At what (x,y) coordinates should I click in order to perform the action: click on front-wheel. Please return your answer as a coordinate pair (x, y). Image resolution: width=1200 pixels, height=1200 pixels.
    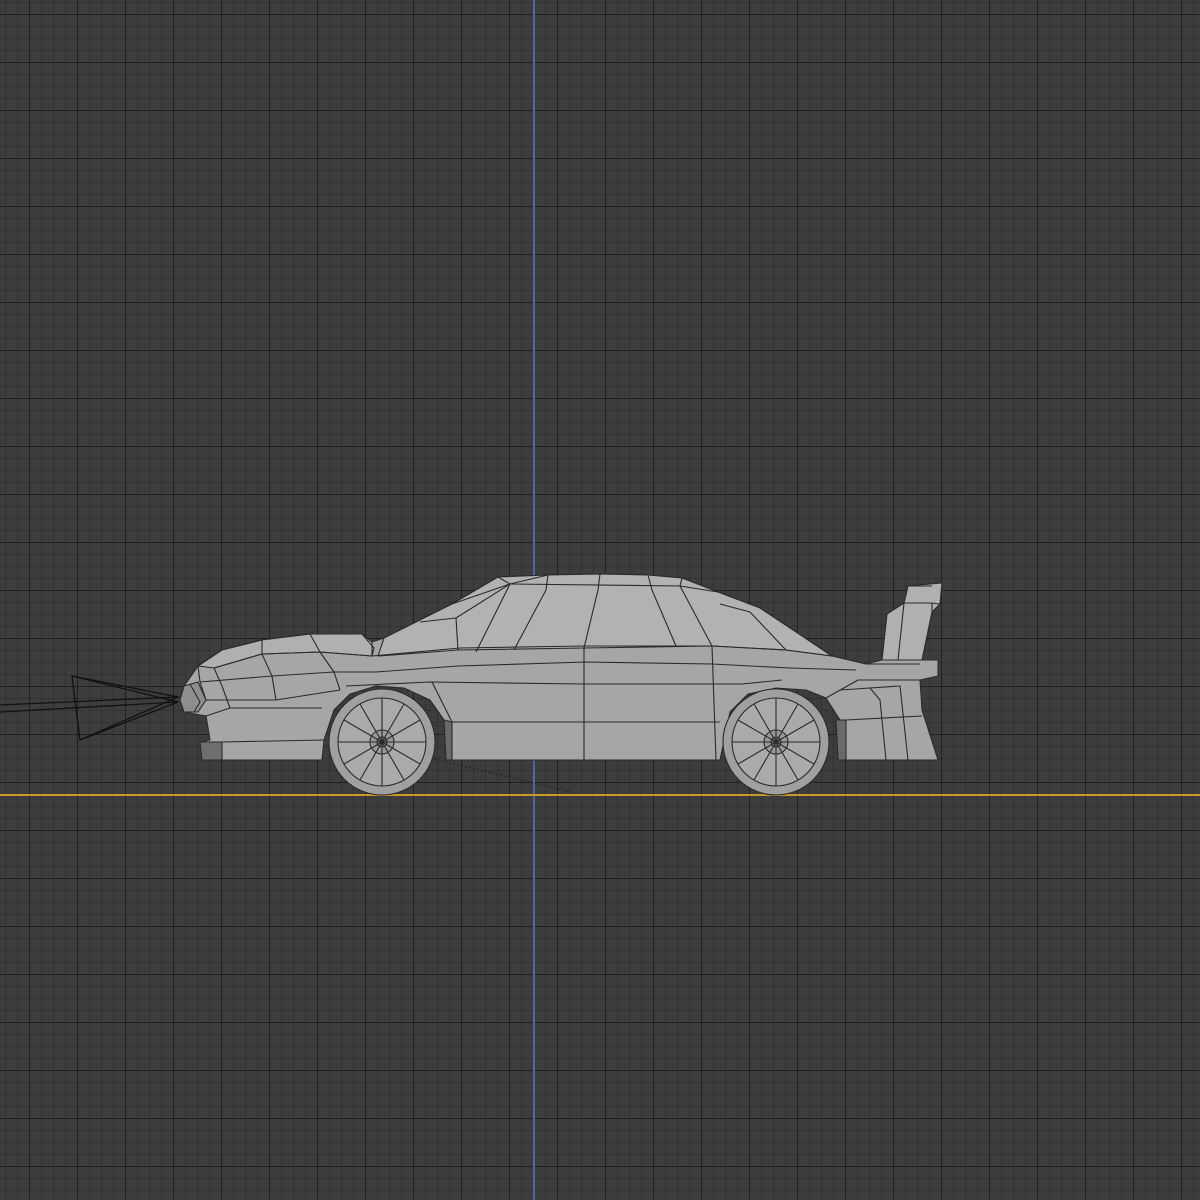
    Looking at the image, I should click on (382, 742).